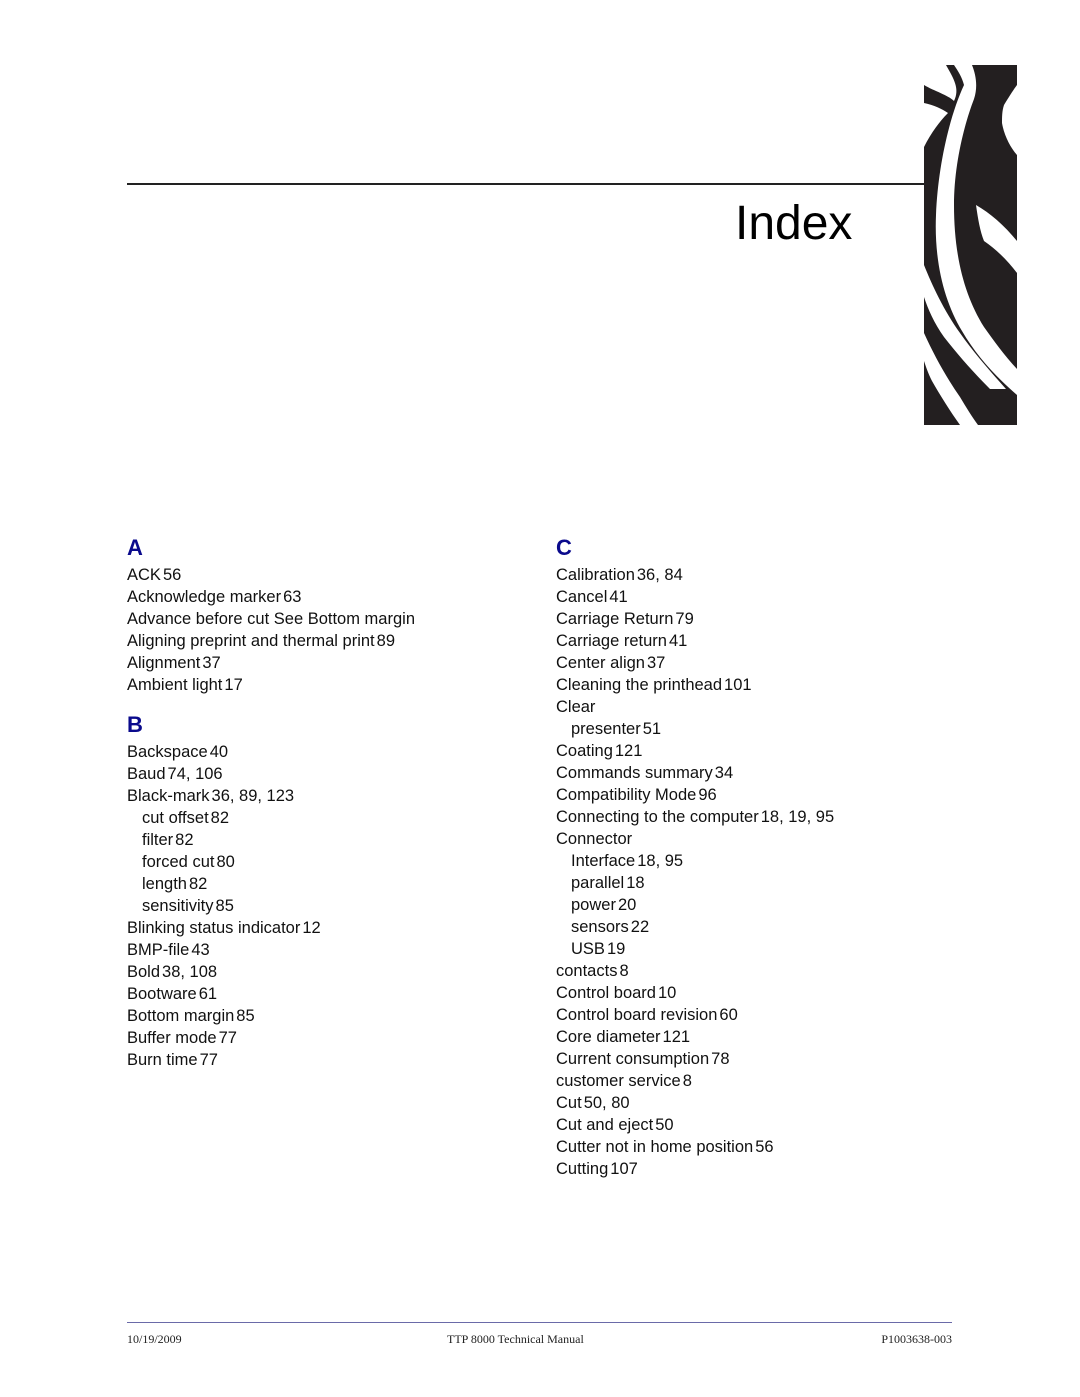  What do you see at coordinates (695, 597) in the screenshot?
I see `index-entry: Cancel 41` at bounding box center [695, 597].